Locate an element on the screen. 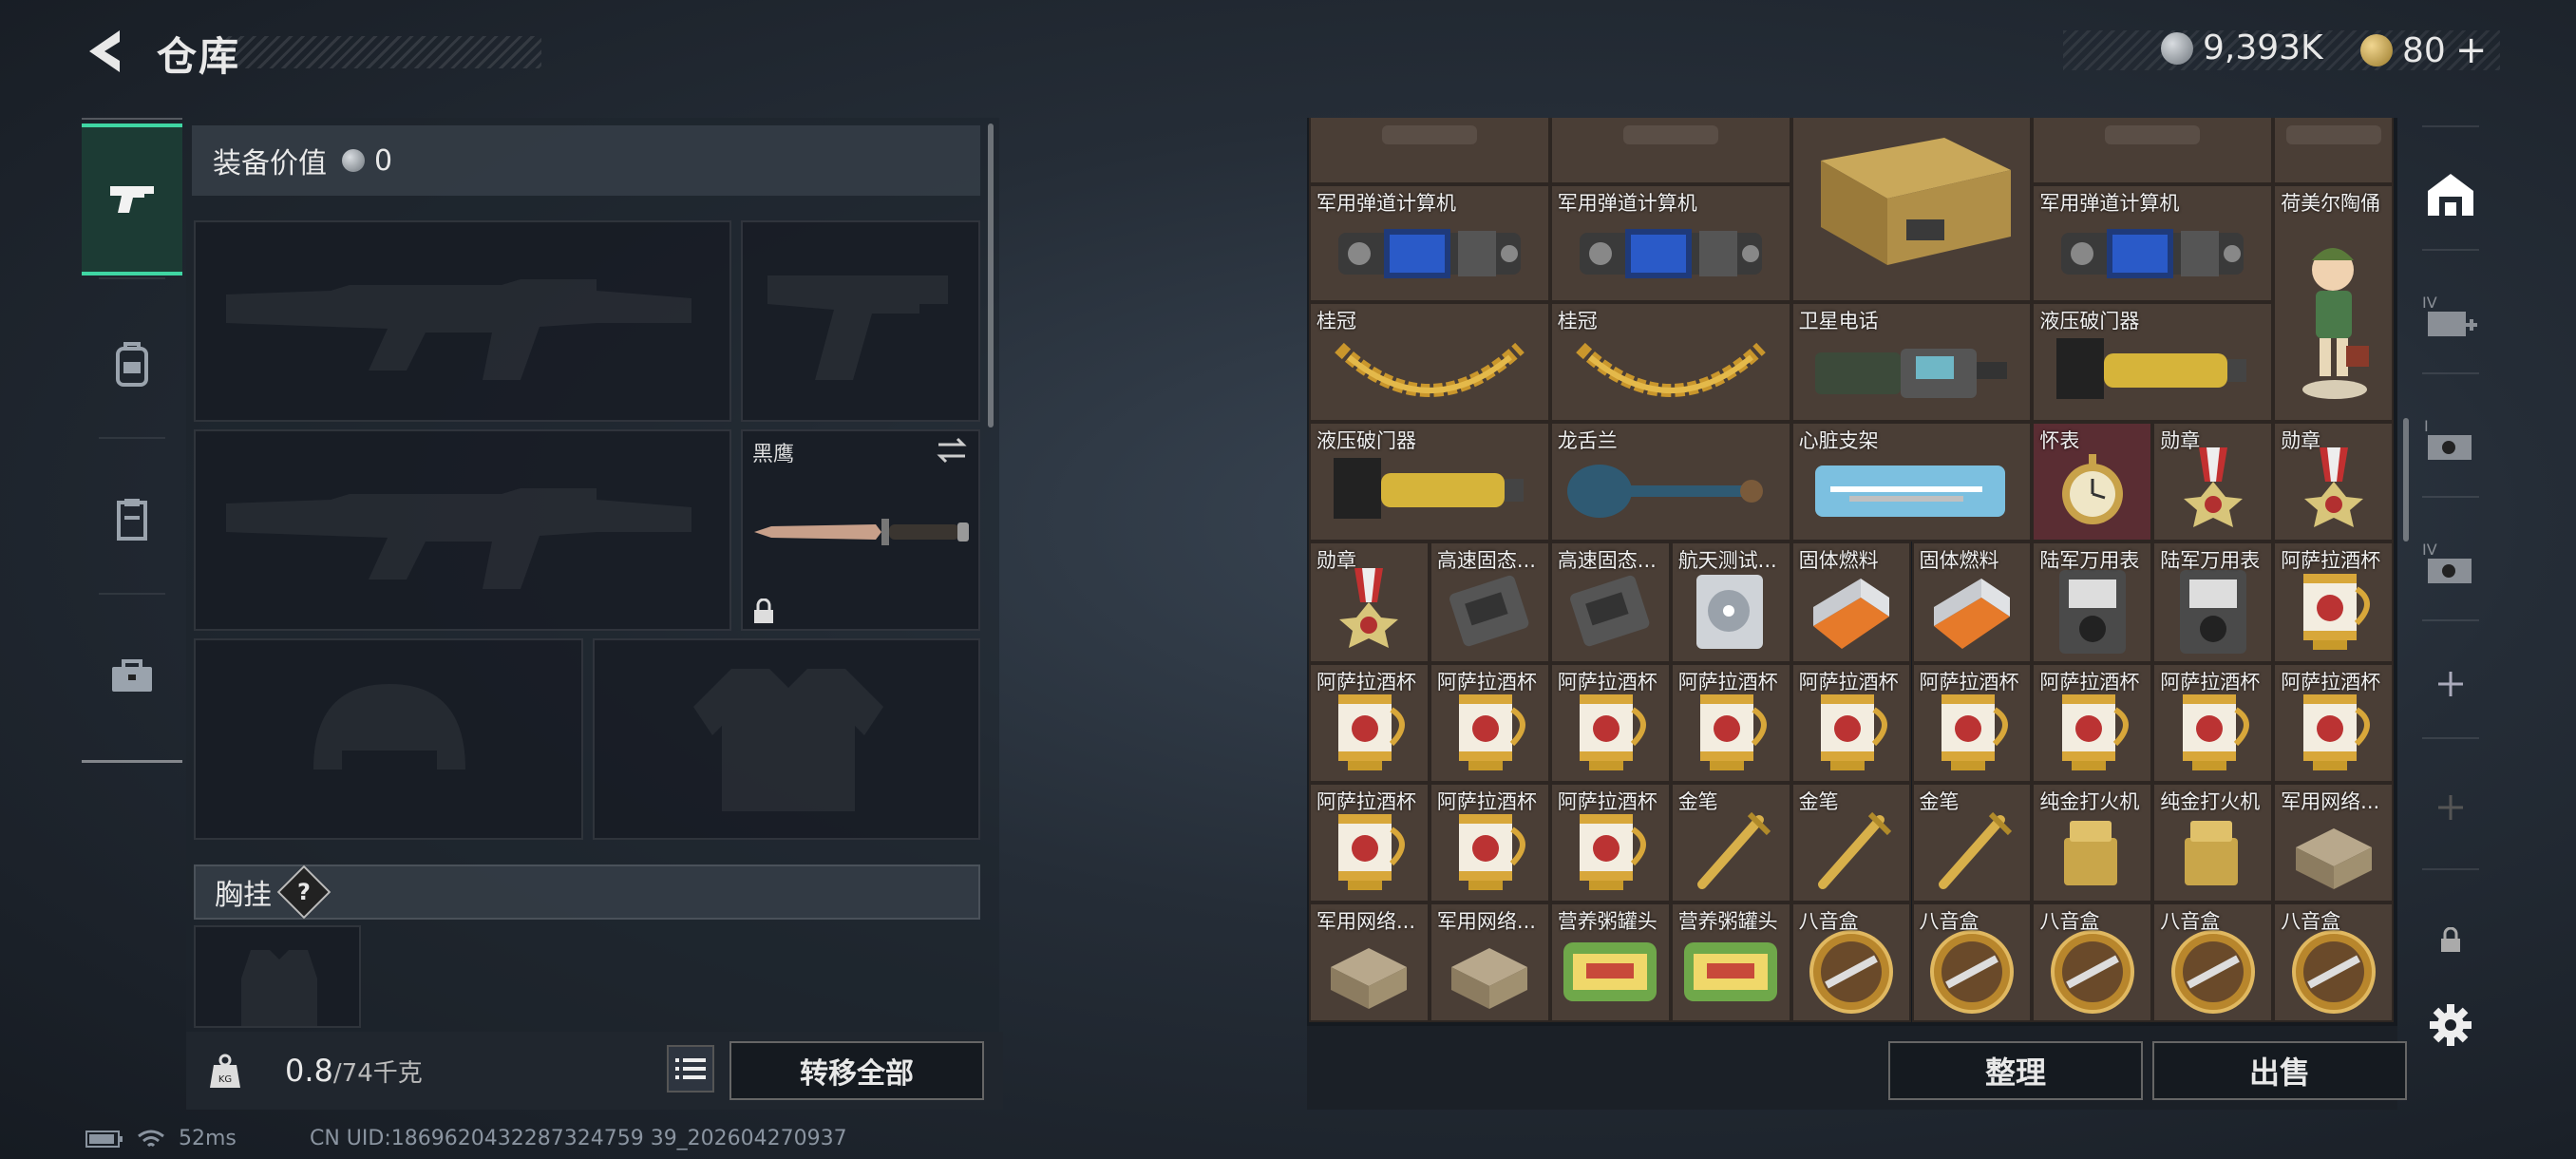 The image size is (2576, 1159). item-name: 纯金打火机 is located at coordinates (2210, 801).